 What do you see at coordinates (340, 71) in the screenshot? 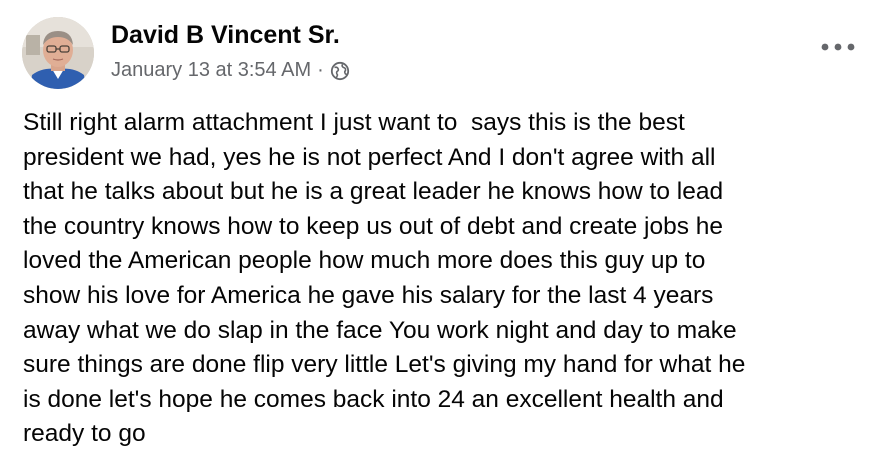
I see `globe-icon` at bounding box center [340, 71].